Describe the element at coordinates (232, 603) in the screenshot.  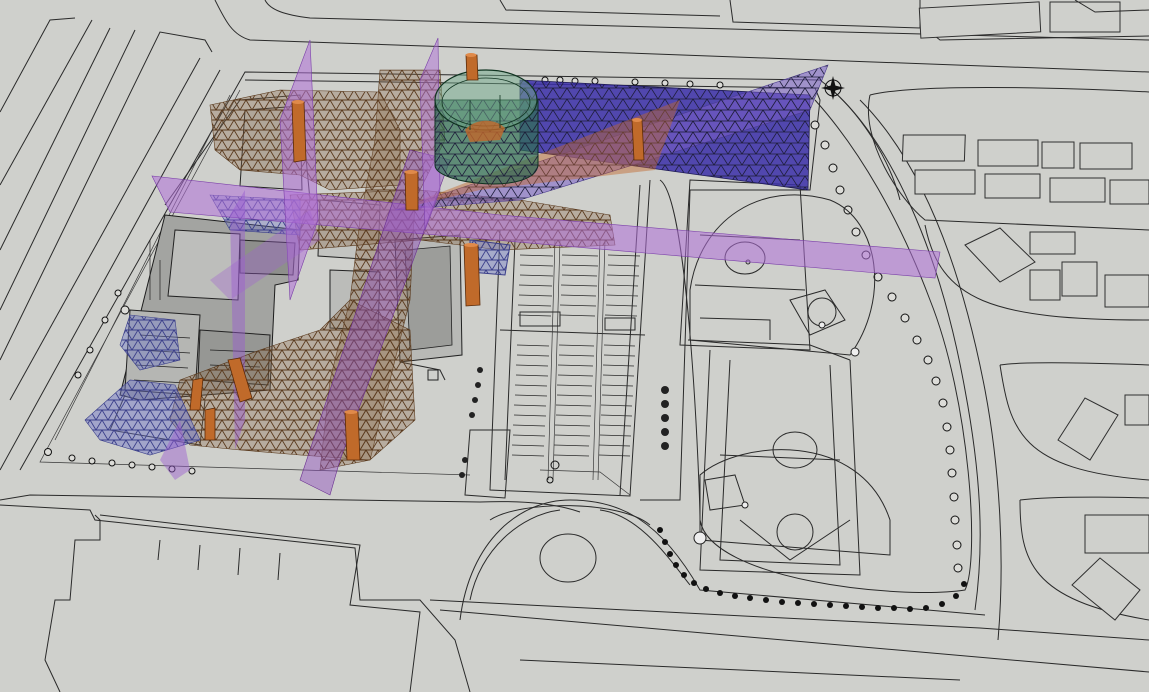
I see `south-building-footprint` at that location.